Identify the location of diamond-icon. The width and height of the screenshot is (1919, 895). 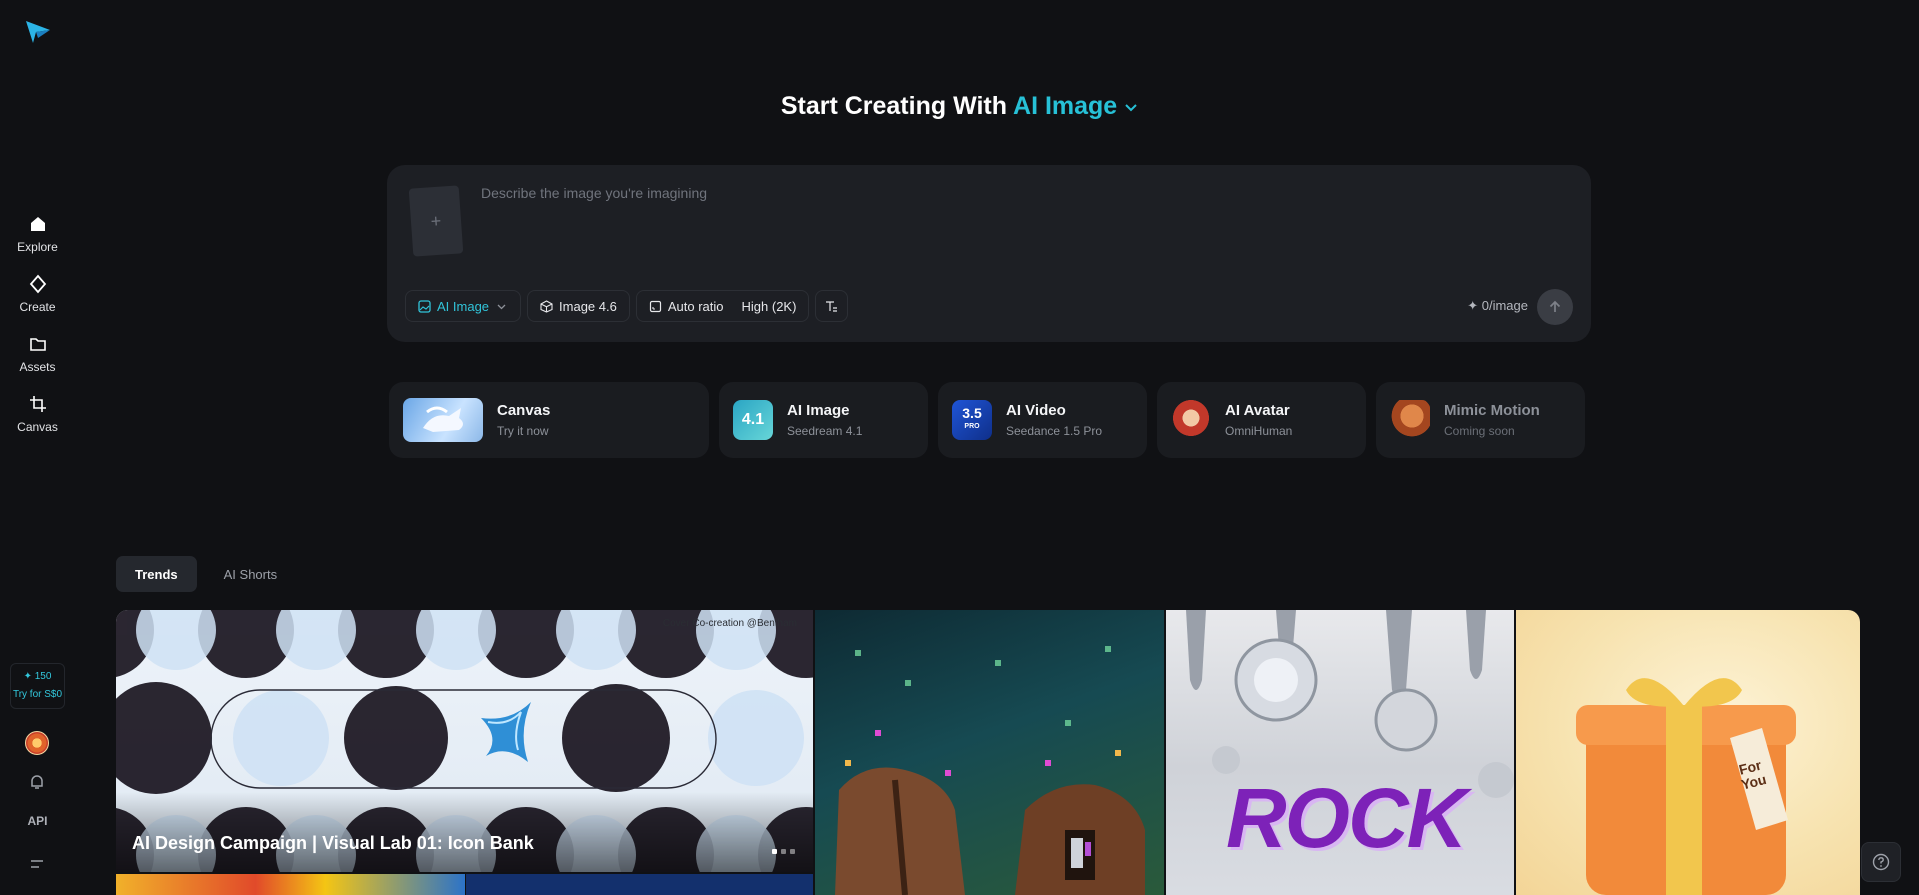
(37, 284).